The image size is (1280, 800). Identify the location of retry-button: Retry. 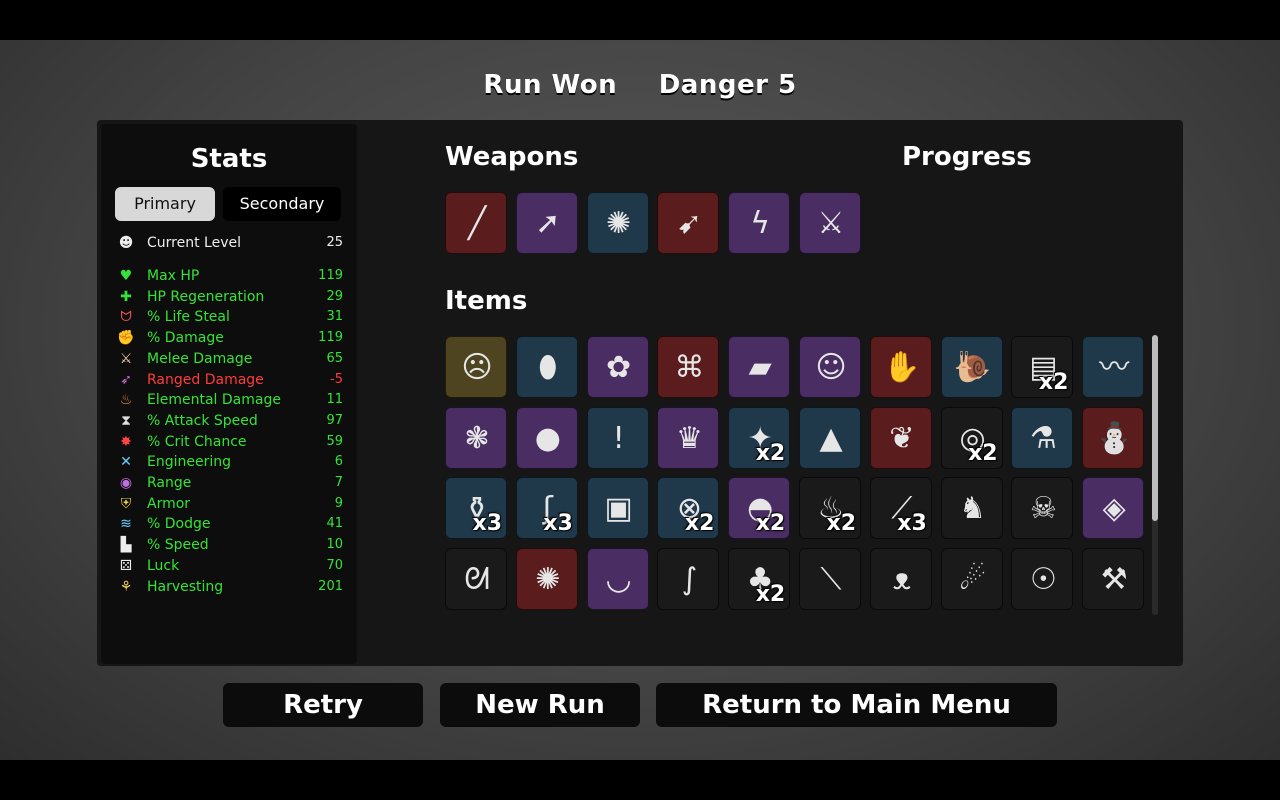
(323, 705).